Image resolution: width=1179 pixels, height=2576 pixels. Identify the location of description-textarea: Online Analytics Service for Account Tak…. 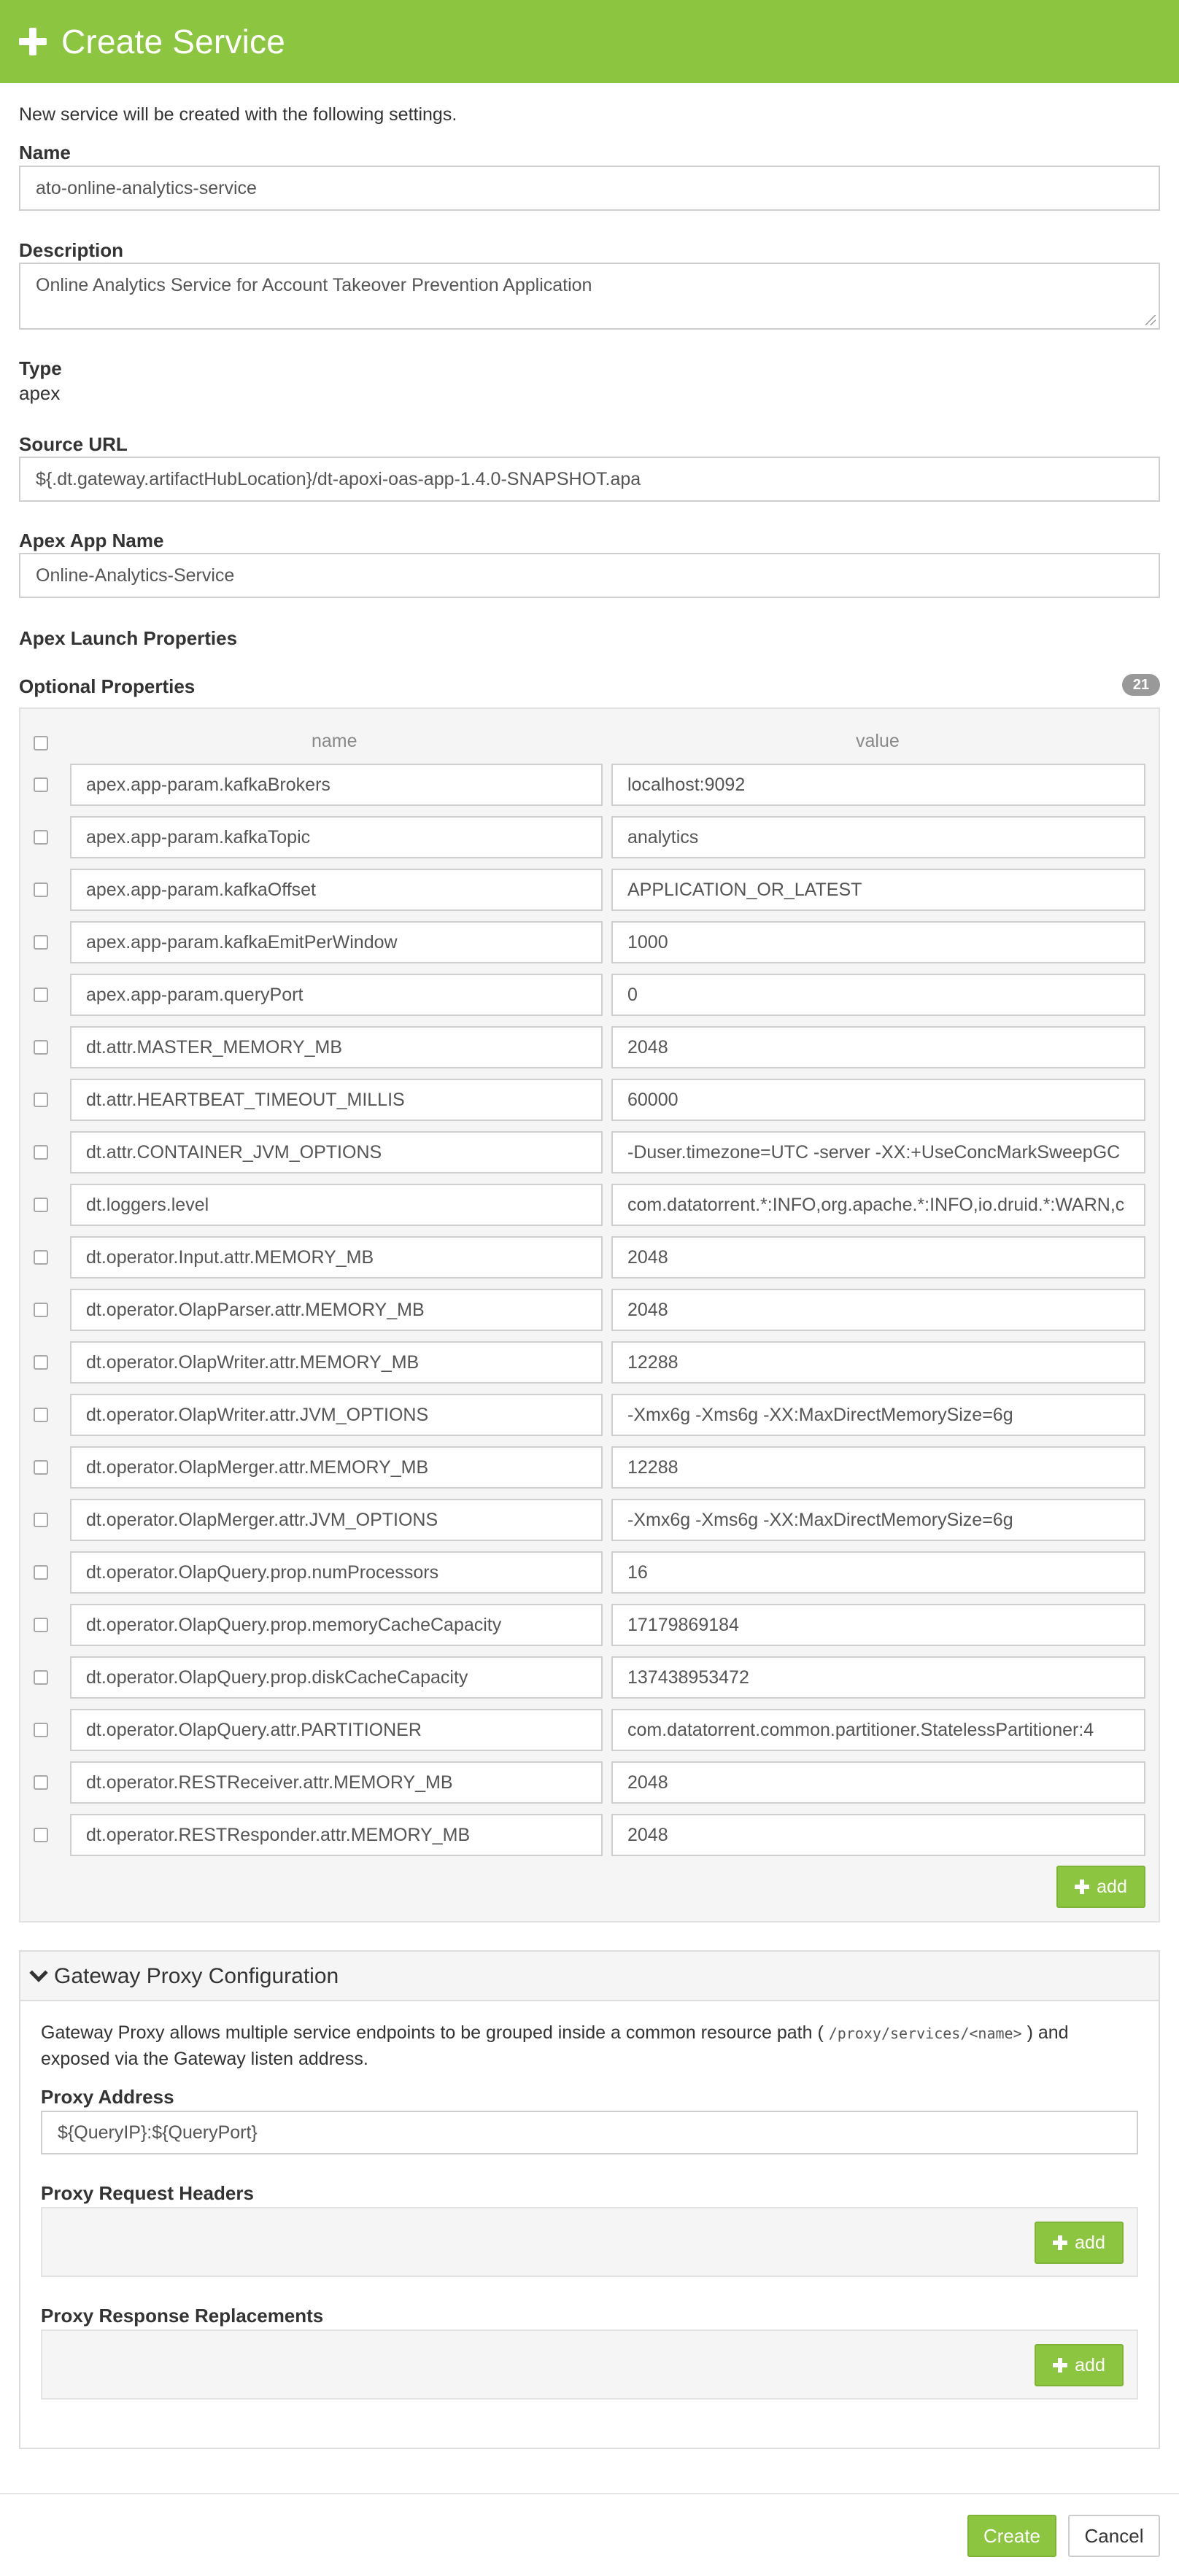
(589, 297).